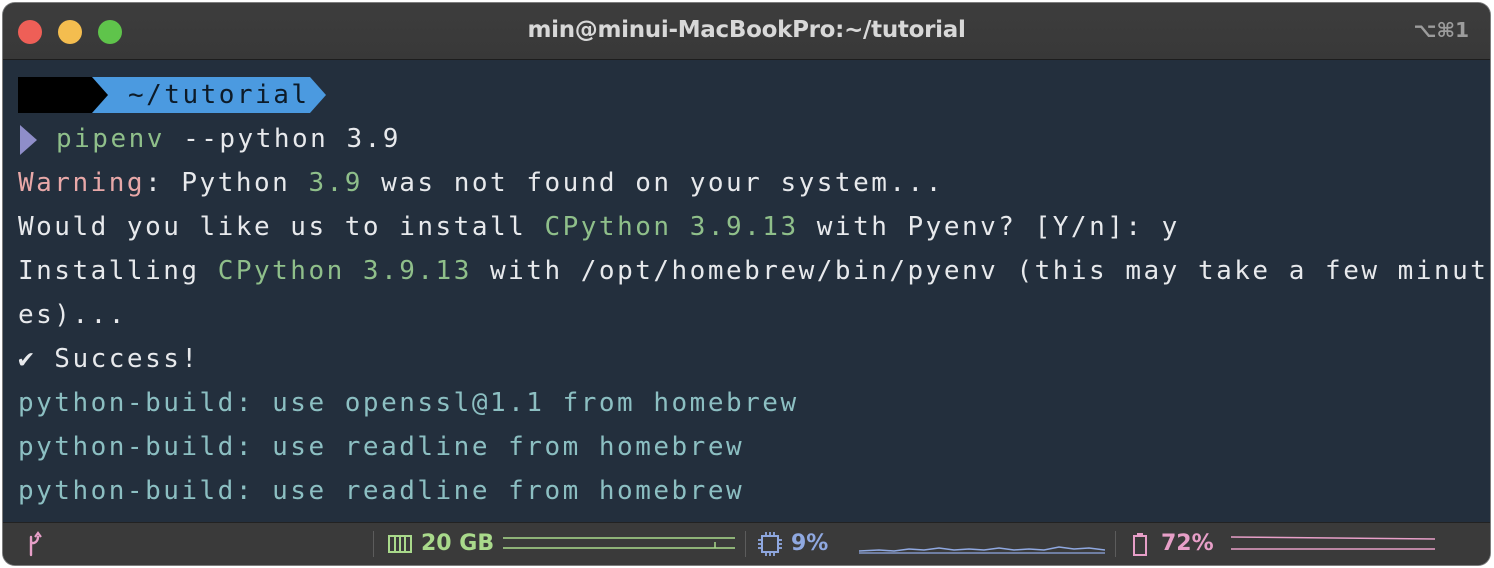 Image resolution: width=1494 pixels, height=568 pixels. I want to click on output-text: Would you like us to install, so click(281, 227).